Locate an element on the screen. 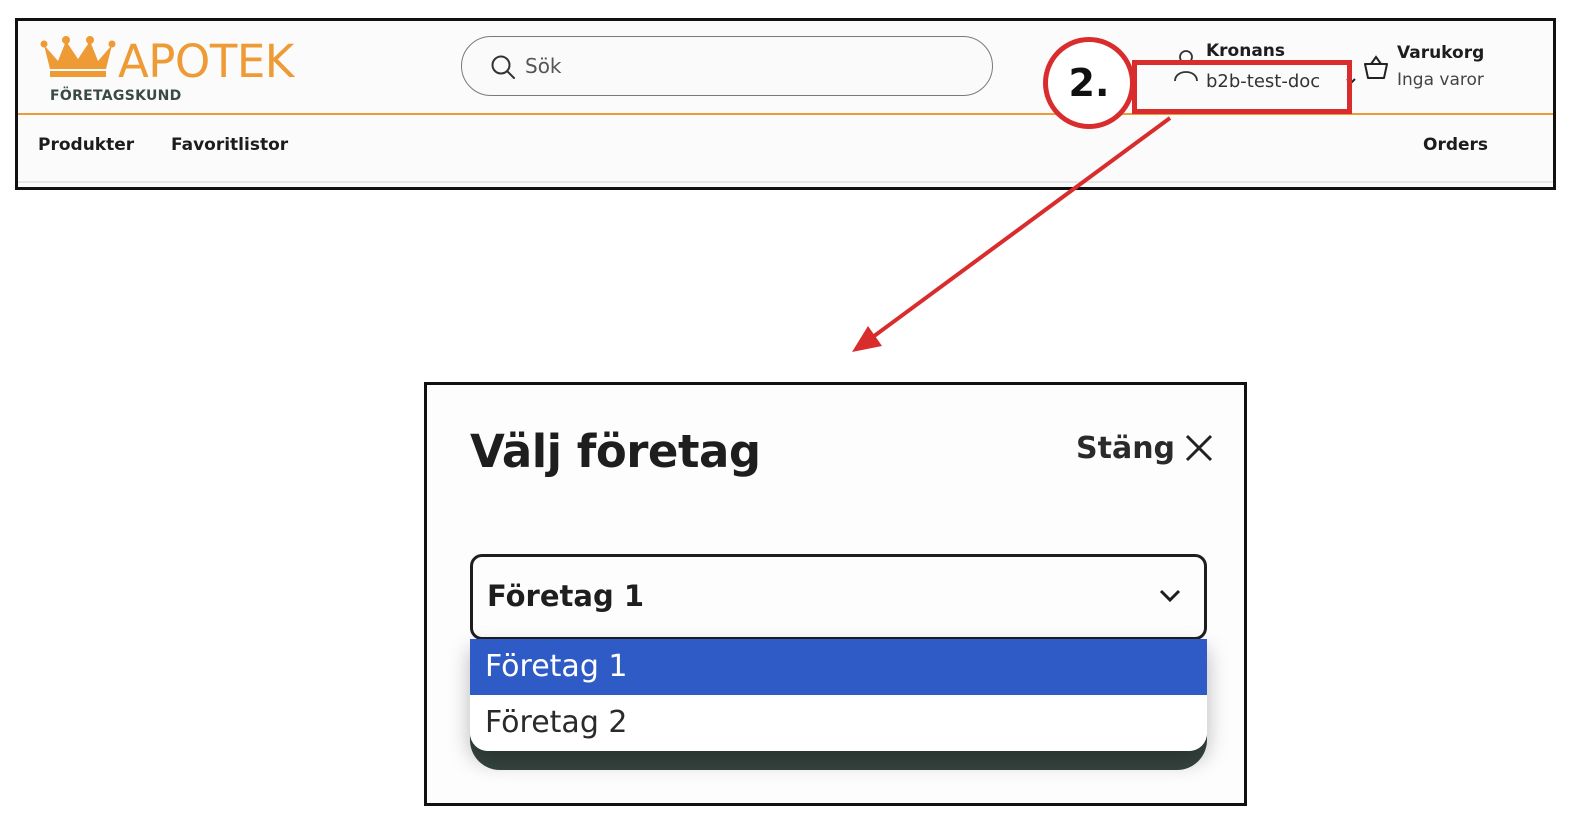 The image size is (1586, 826). modal-title: Välj företag is located at coordinates (615, 451).